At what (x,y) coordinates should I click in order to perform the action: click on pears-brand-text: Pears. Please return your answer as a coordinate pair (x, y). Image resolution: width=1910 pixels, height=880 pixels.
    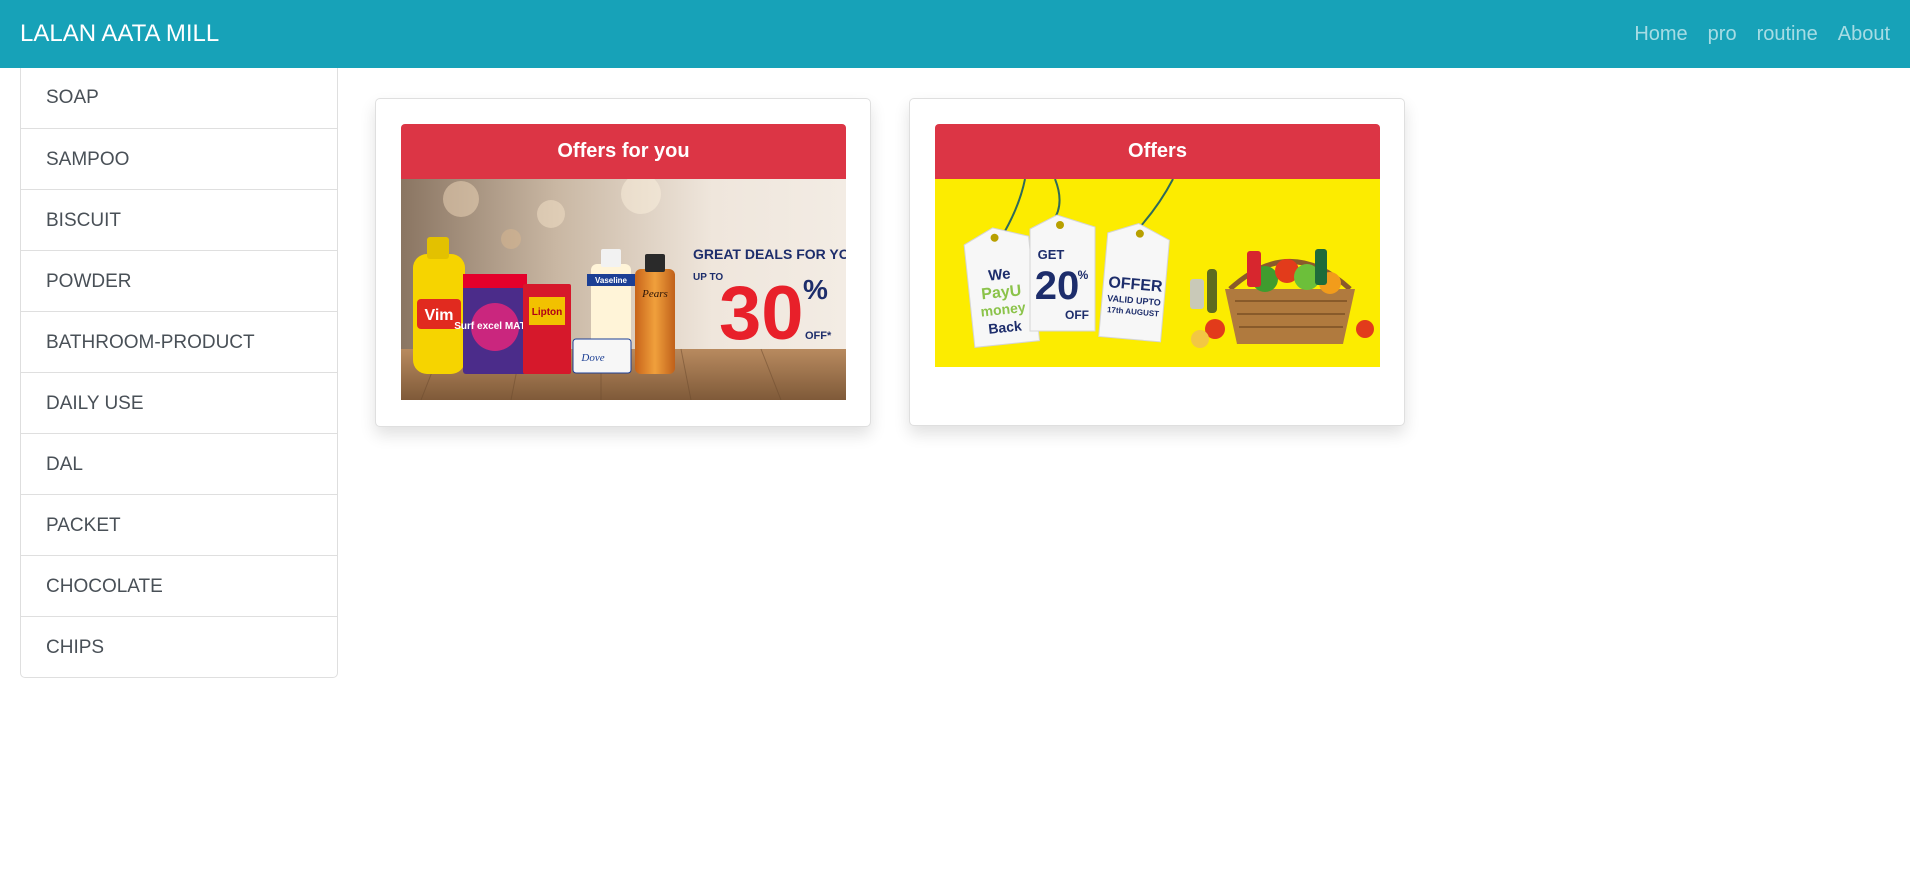
    Looking at the image, I should click on (654, 294).